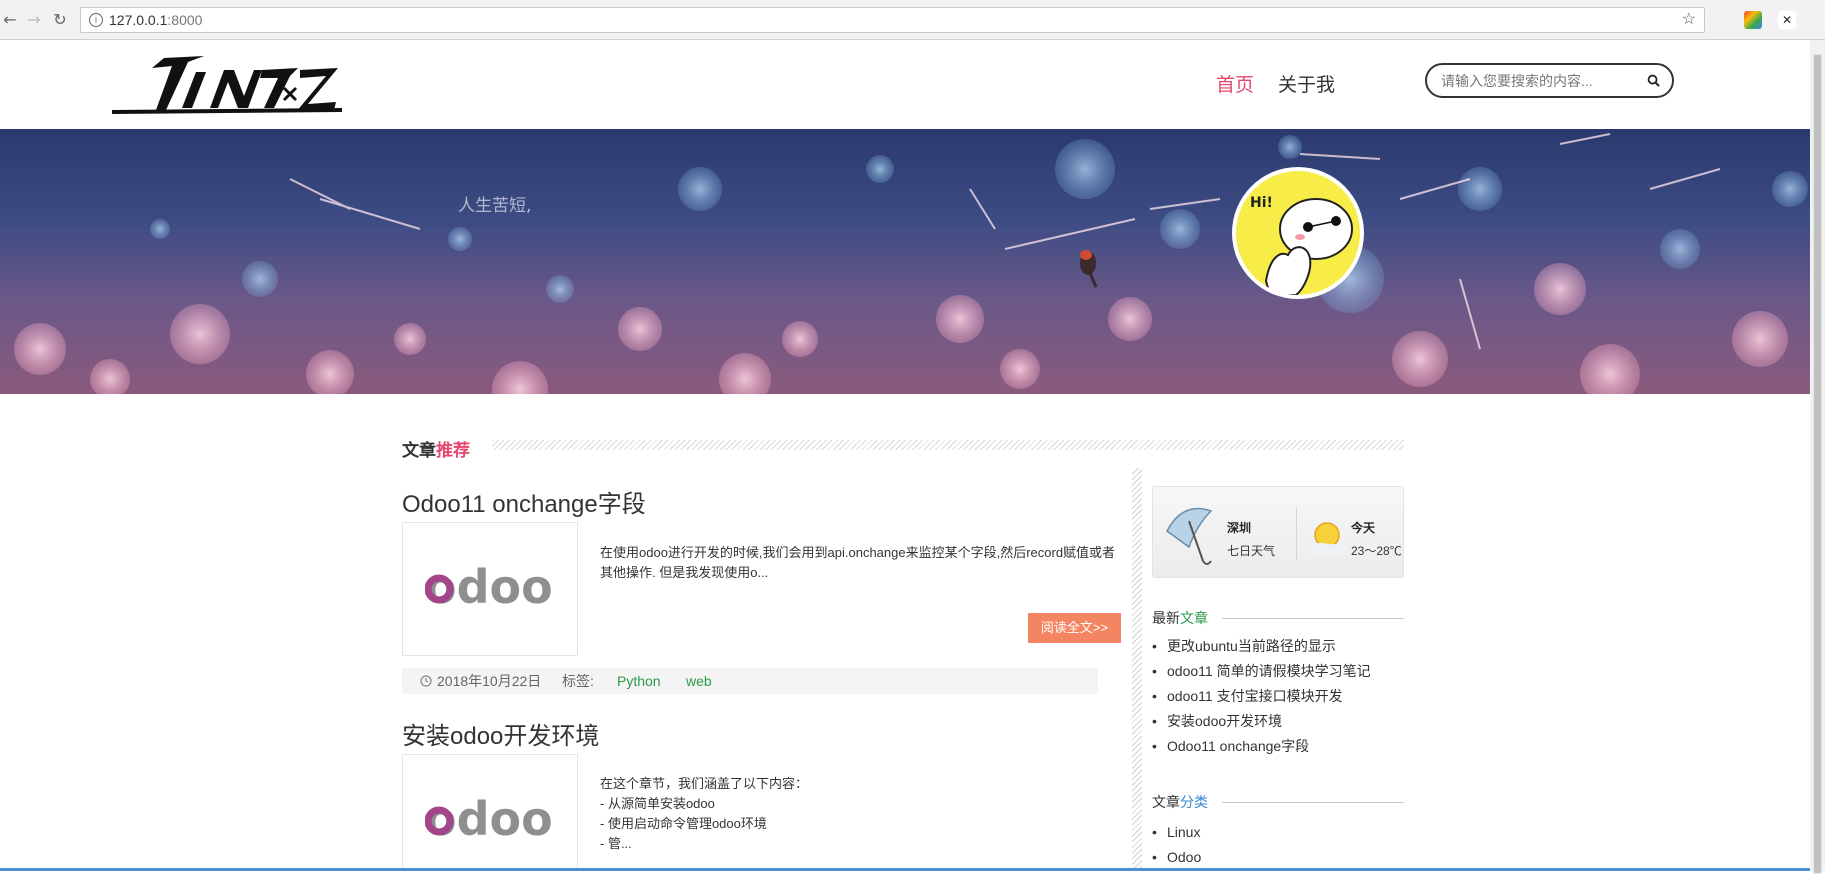 This screenshot has width=1825, height=874. Describe the element at coordinates (1301, 245) in the screenshot. I see `avatar-cartoon-image: Hi!` at that location.